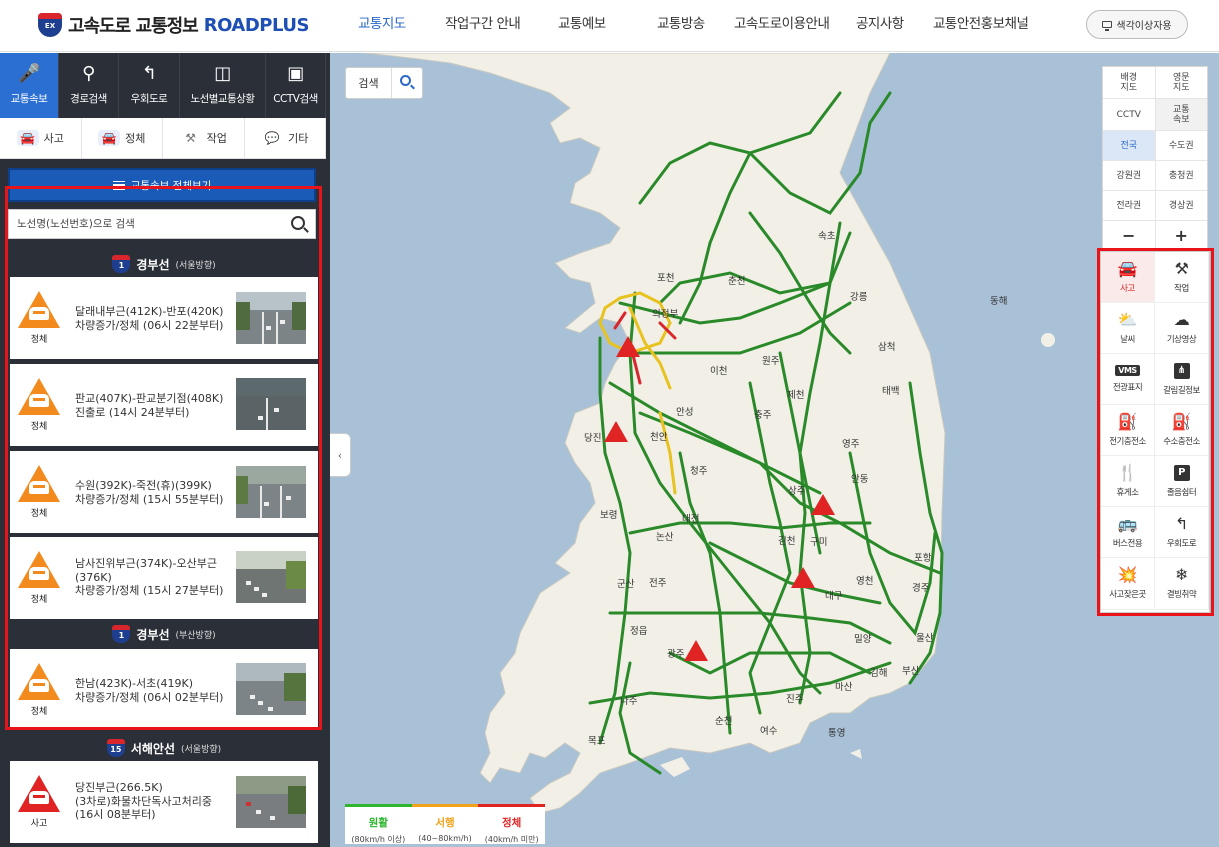  I want to click on category-congestion: 🚘 정체, so click(122, 138).